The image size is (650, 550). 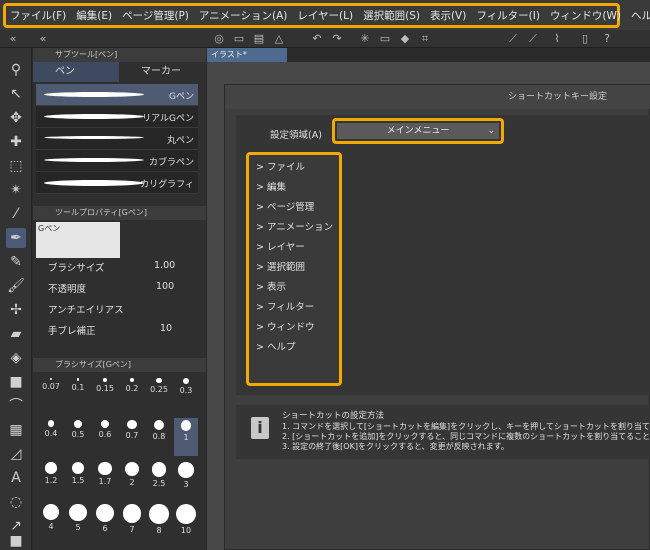 What do you see at coordinates (16, 286) in the screenshot?
I see `brush-tool-icon: 🖌` at bounding box center [16, 286].